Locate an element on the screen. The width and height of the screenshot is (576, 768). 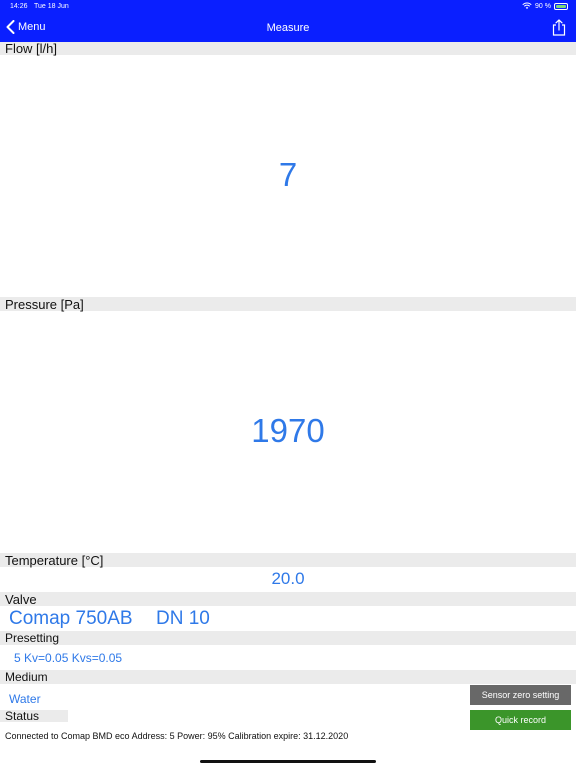
status-right-group: 90 % is located at coordinates (545, 6).